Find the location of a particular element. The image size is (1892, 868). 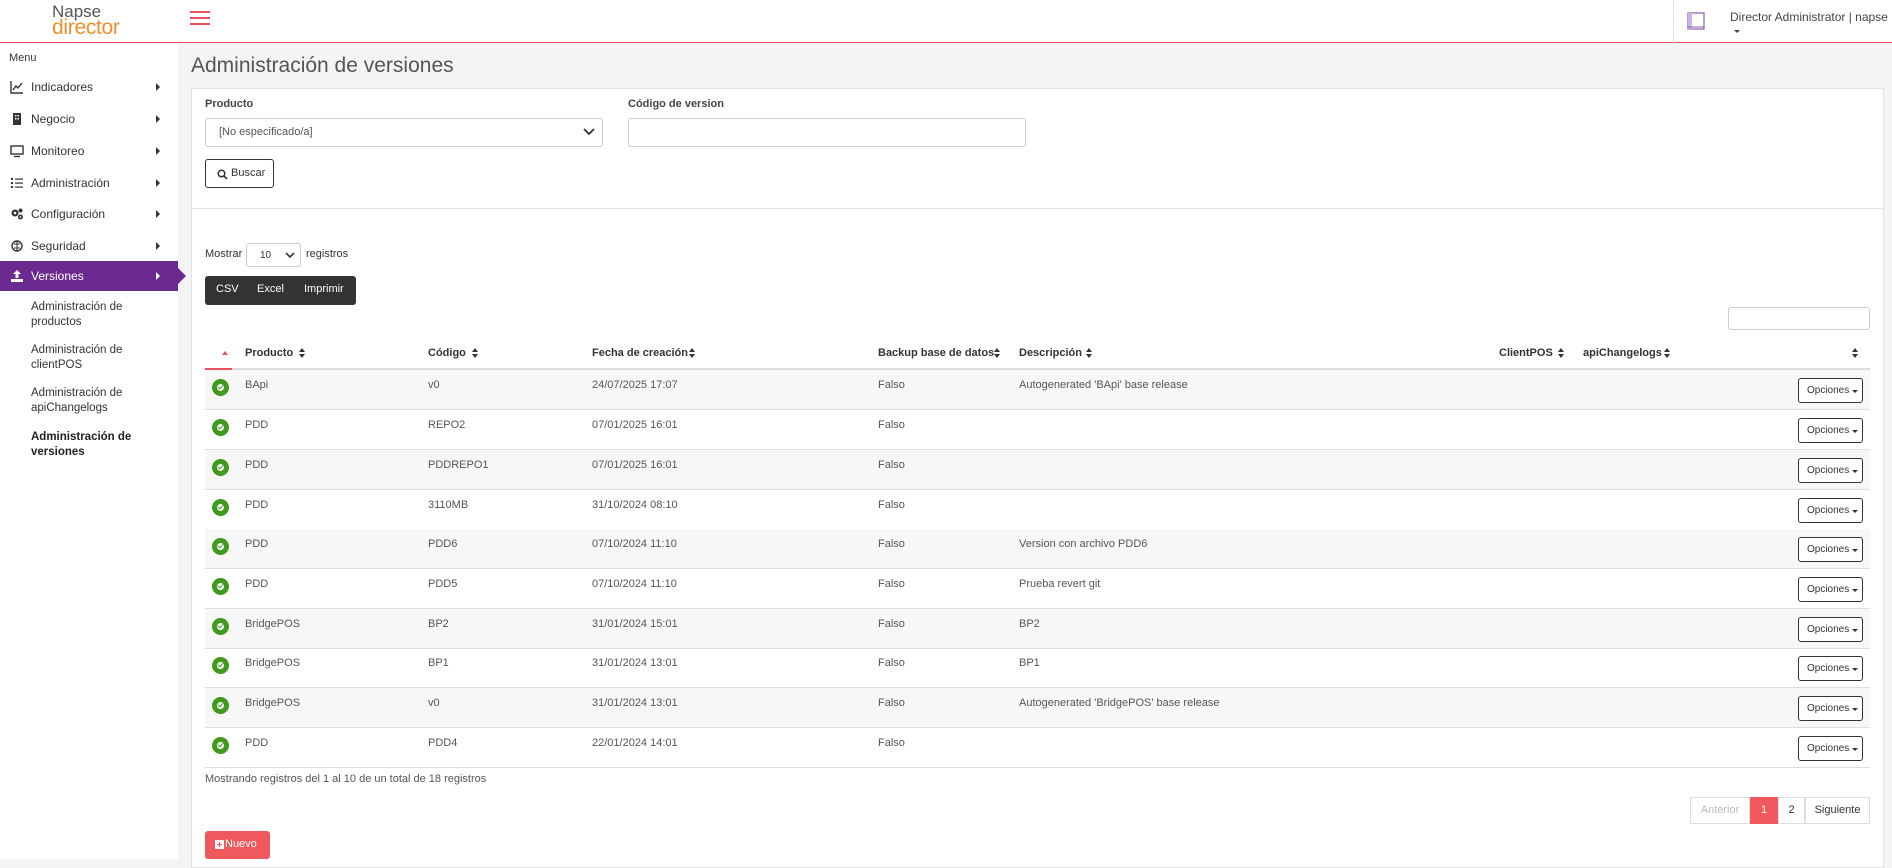

sort-asc-icon is located at coordinates (225, 353).